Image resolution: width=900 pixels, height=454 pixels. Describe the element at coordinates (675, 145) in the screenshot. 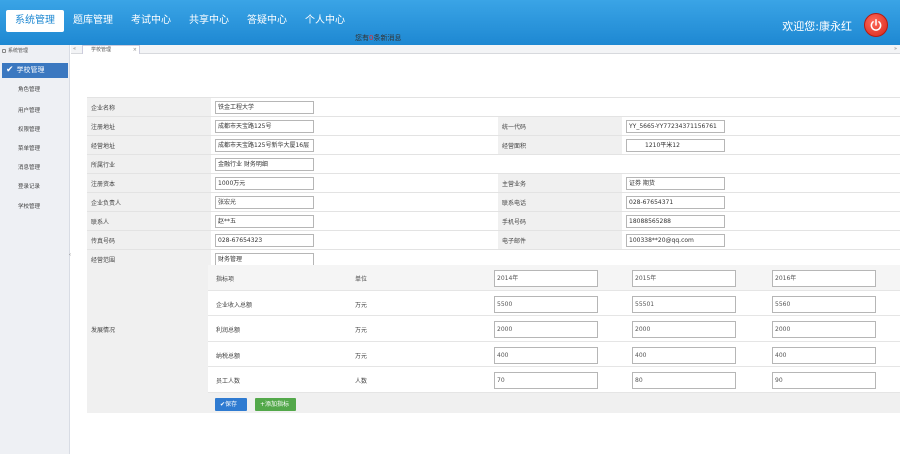

I see `office-area-field: 1210平米12` at that location.